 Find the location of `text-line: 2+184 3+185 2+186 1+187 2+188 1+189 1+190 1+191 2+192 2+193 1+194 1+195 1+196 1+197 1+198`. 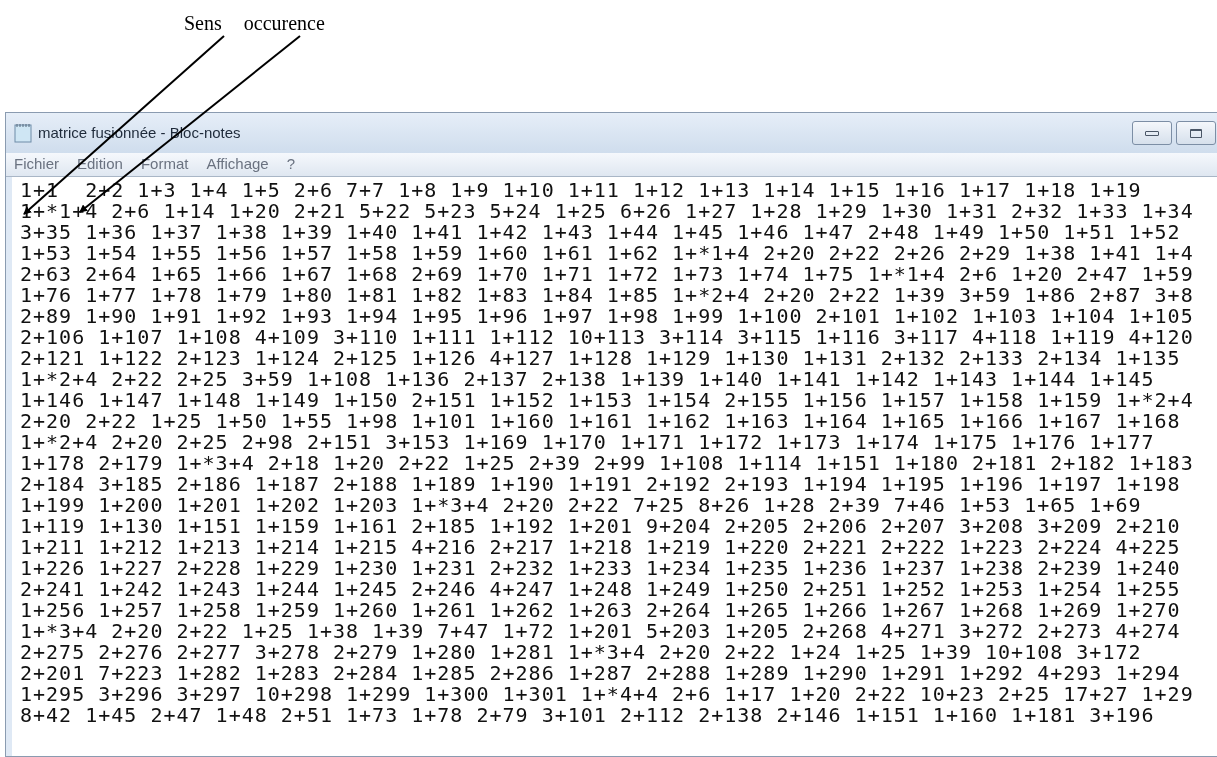

text-line: 2+184 3+185 2+186 1+187 2+188 1+189 1+190 1+191 2+192 2+193 1+194 1+195 1+196 1+197 1+198 is located at coordinates (600, 484).